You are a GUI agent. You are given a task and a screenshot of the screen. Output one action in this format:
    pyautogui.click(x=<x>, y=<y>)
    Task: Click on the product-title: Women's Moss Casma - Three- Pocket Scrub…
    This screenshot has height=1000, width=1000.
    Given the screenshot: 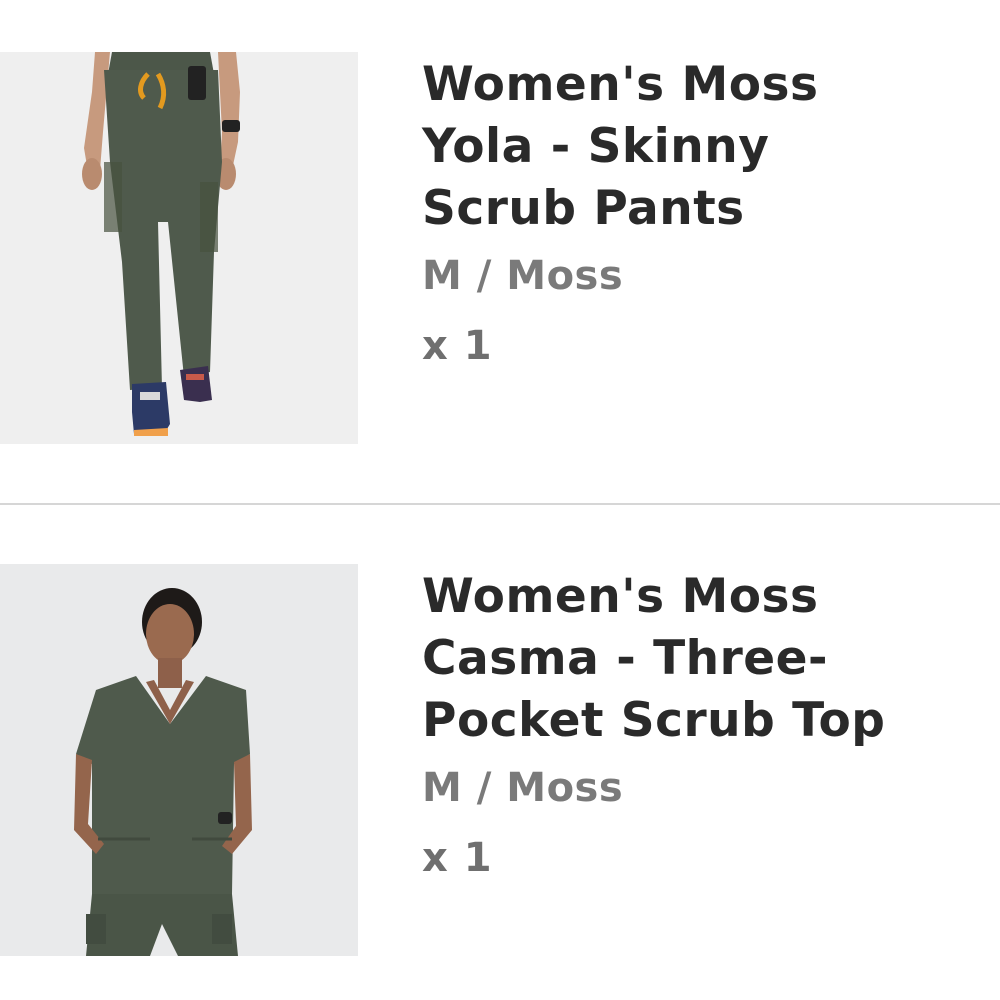 What is the action you would take?
    pyautogui.click(x=702, y=658)
    